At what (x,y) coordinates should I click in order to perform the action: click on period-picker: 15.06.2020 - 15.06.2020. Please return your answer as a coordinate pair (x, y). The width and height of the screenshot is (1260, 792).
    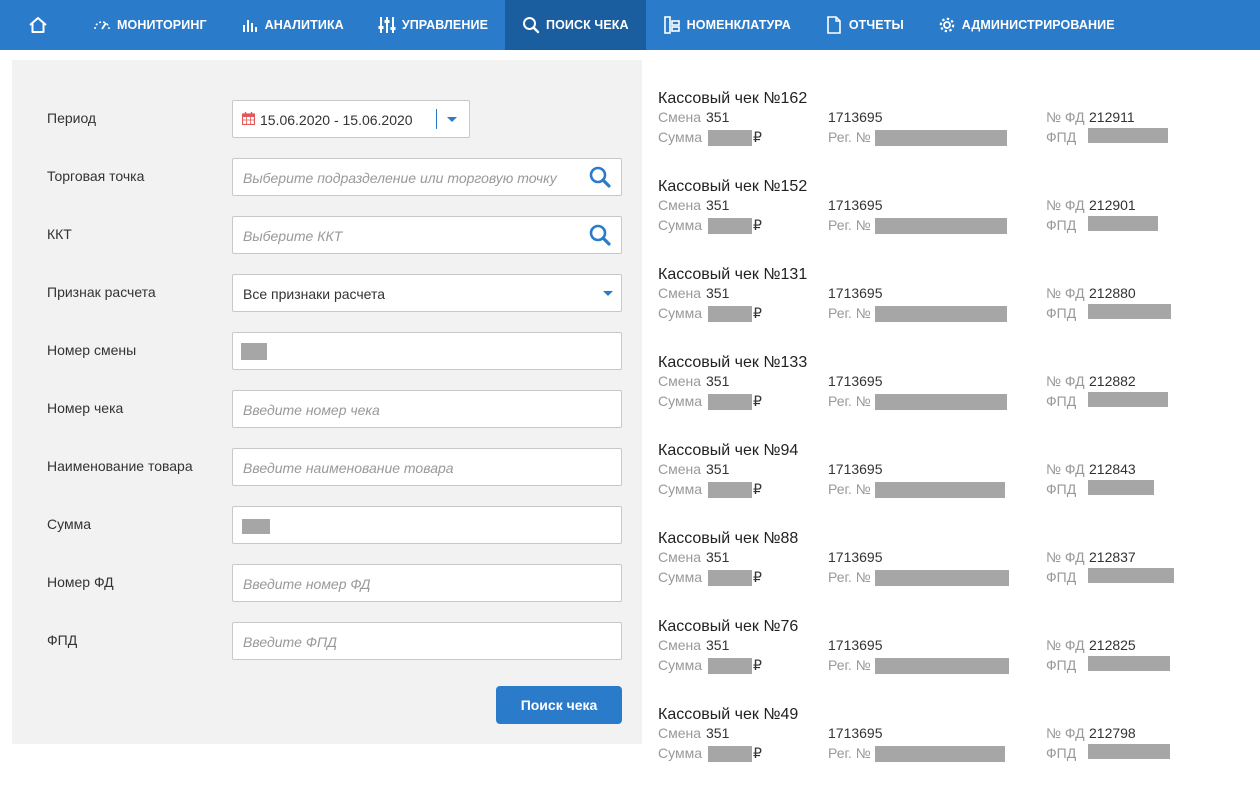
    Looking at the image, I should click on (351, 119).